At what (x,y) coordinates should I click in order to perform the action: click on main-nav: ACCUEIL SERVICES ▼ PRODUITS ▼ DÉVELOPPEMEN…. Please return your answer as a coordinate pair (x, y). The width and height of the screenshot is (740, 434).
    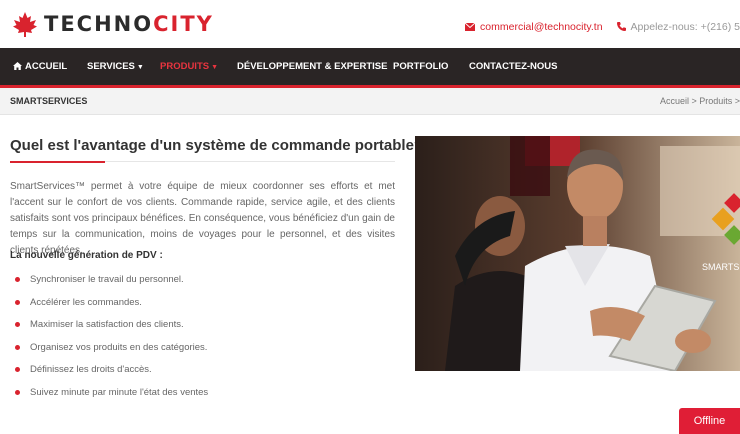
    Looking at the image, I should click on (370, 68).